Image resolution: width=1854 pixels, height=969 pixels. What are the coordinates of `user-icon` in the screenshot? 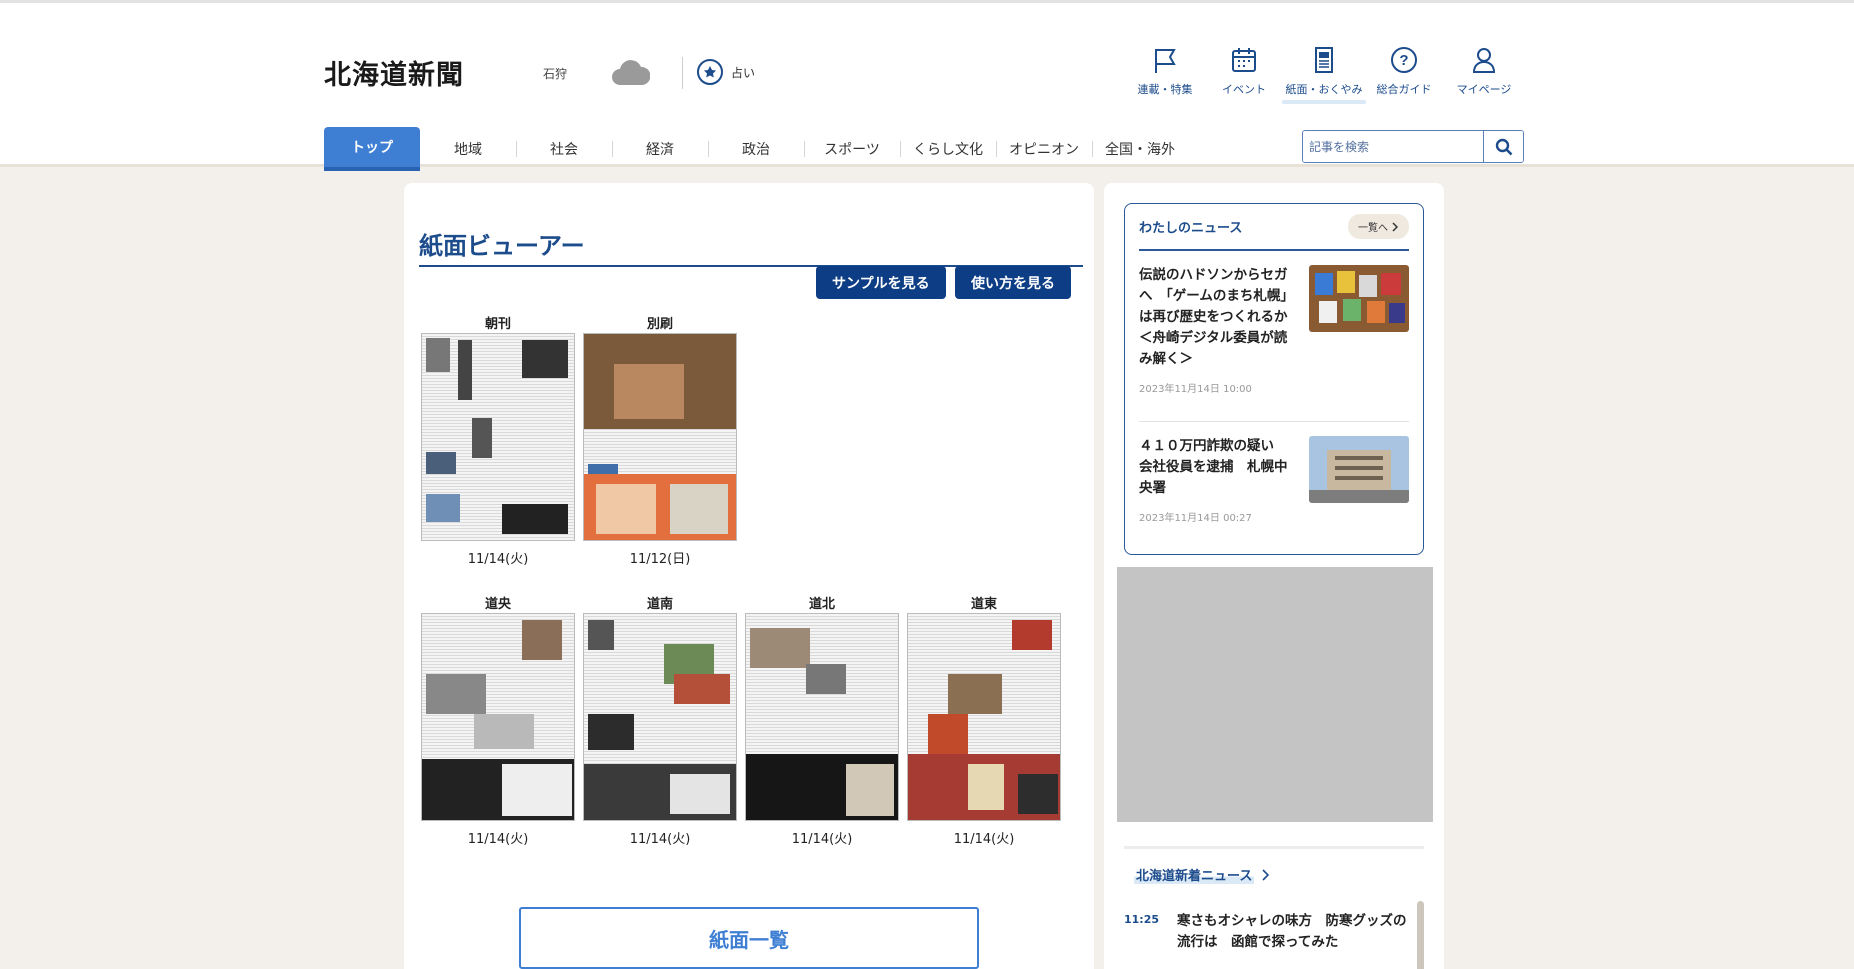 It's located at (1484, 60).